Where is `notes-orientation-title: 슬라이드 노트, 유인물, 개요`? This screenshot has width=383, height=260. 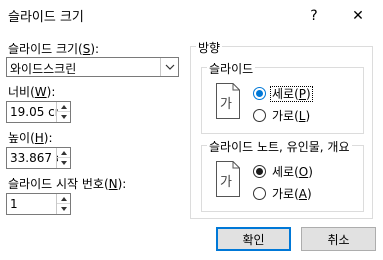 notes-orientation-title: 슬라이드 노트, 유인물, 개요 is located at coordinates (279, 146).